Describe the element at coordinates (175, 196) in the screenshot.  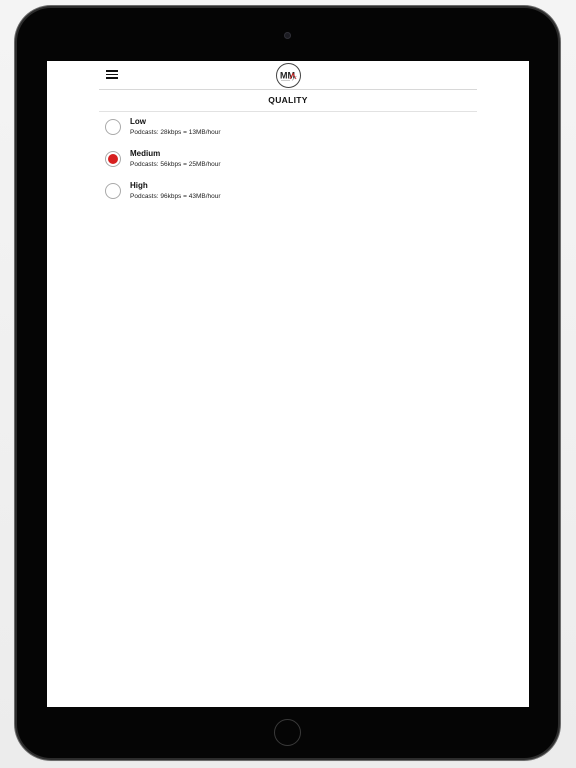
I see `option-description: Podcasts: 96kbps = 43MB/hour` at that location.